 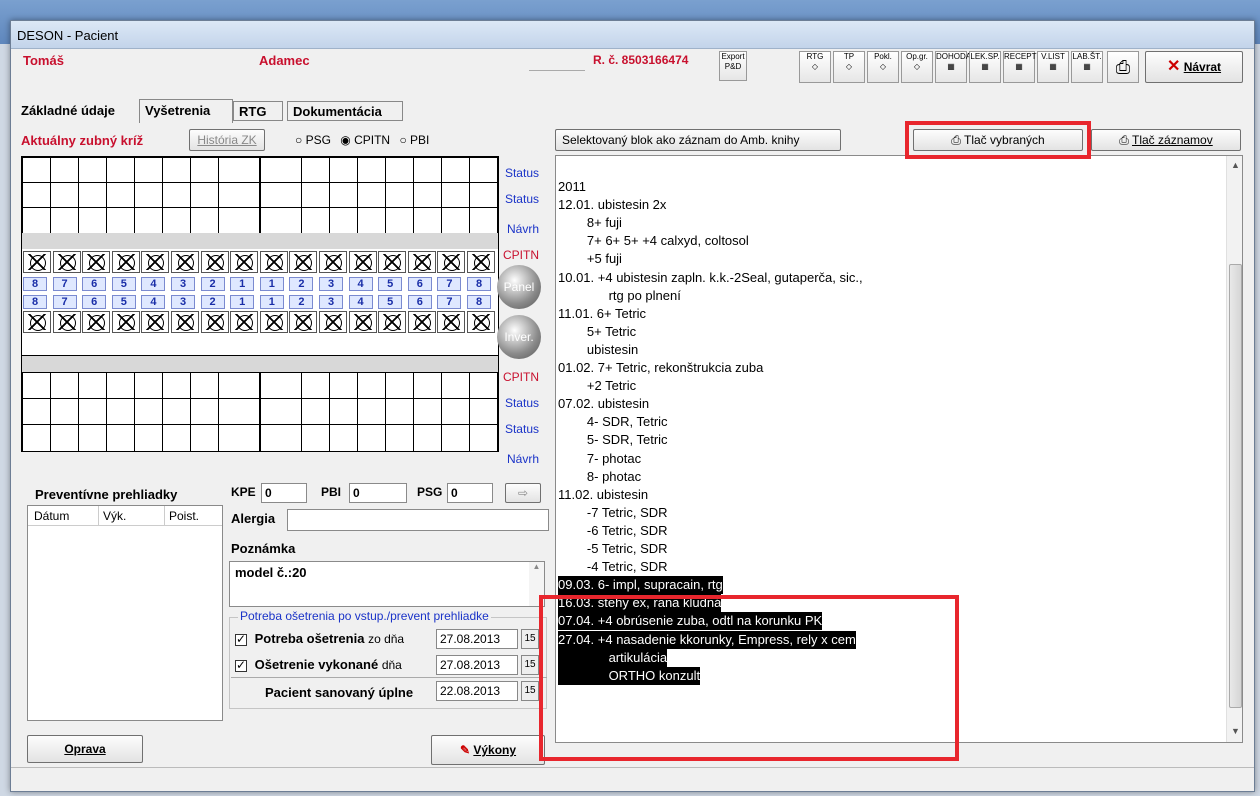 I want to click on leksp-icon: LEK.SP. ▦, so click(x=985, y=67).